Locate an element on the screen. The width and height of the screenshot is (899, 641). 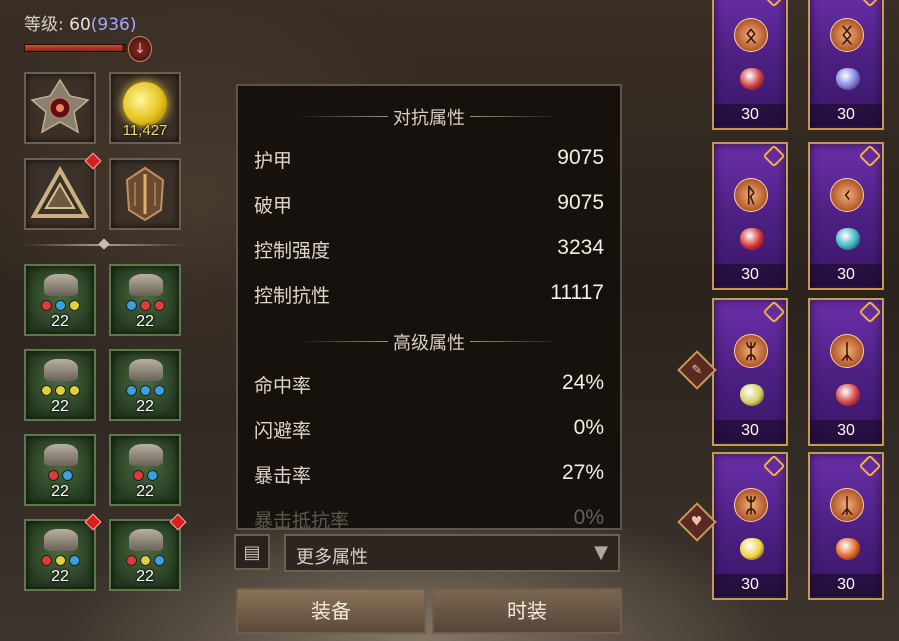
ring-left-slot: 22 is located at coordinates (60, 470).